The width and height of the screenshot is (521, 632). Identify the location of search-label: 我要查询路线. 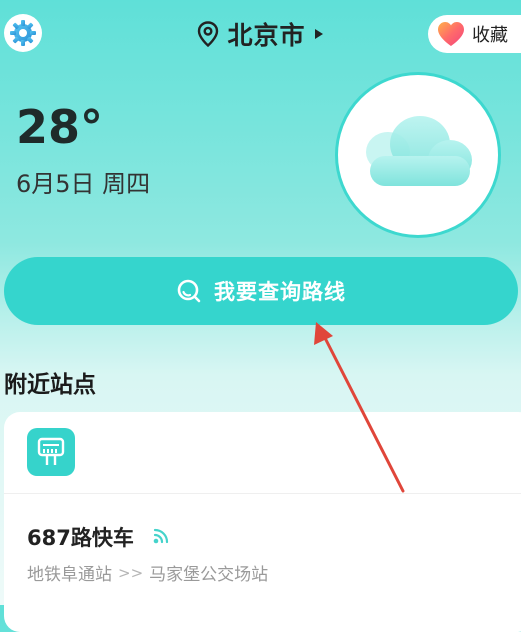
(280, 292).